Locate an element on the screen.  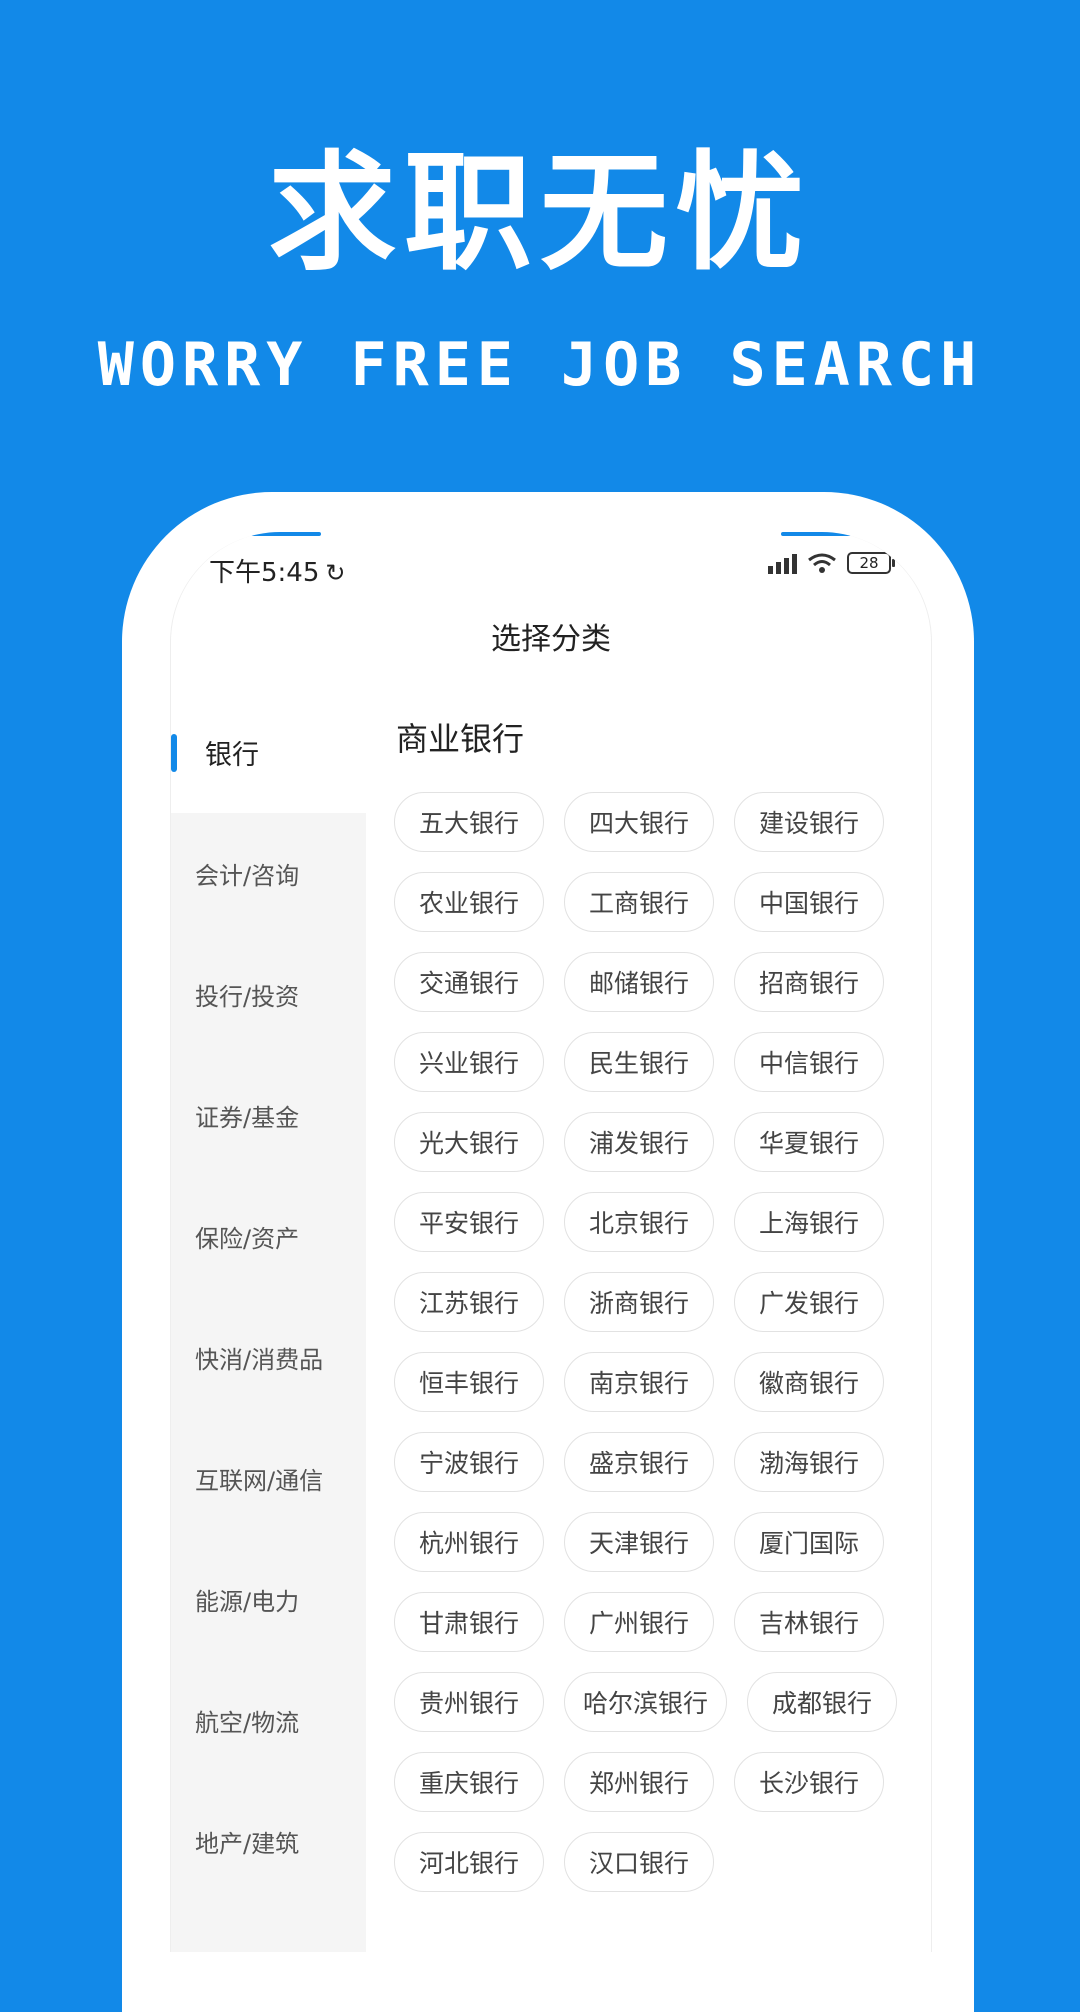
sidebar-item: 投行/投资 is located at coordinates (268, 994).